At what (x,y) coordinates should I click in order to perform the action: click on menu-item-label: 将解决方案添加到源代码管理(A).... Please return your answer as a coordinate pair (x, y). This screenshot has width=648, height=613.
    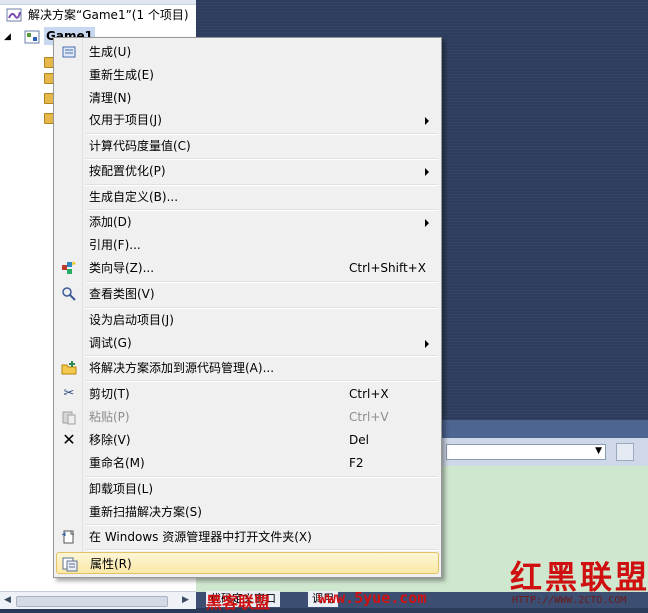
    Looking at the image, I should click on (182, 368).